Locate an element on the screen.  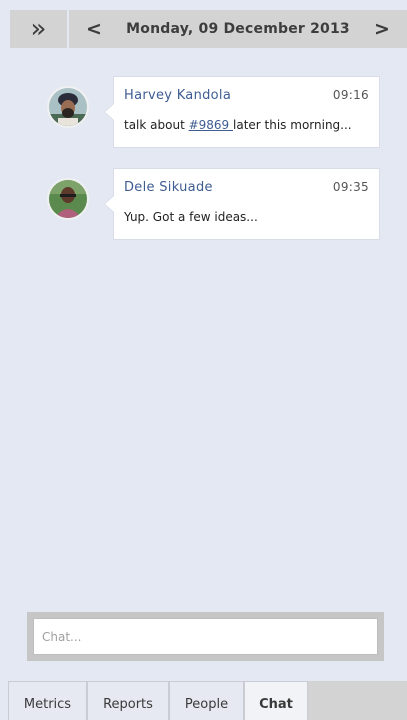
previous-day-button: < is located at coordinates (94, 29).